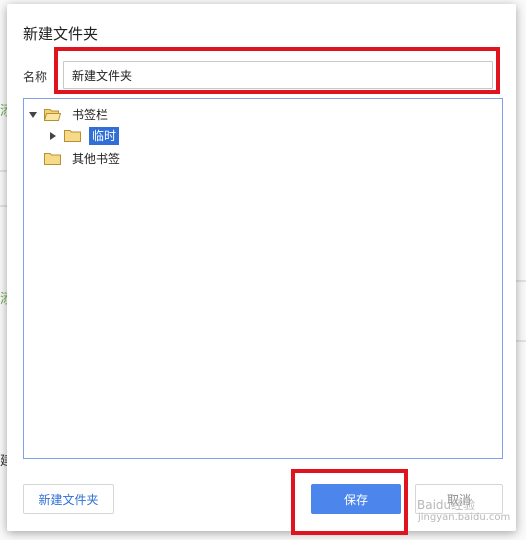  What do you see at coordinates (61, 34) in the screenshot?
I see `dialog-title: 新建文件夹` at bounding box center [61, 34].